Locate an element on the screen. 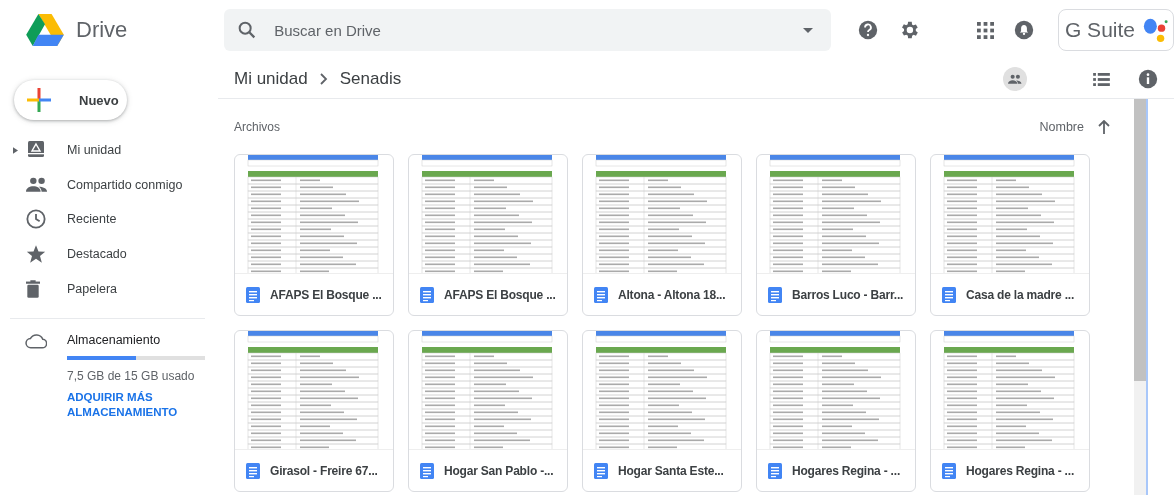 The image size is (1174, 495). drive-logo-icon is located at coordinates (45, 30).